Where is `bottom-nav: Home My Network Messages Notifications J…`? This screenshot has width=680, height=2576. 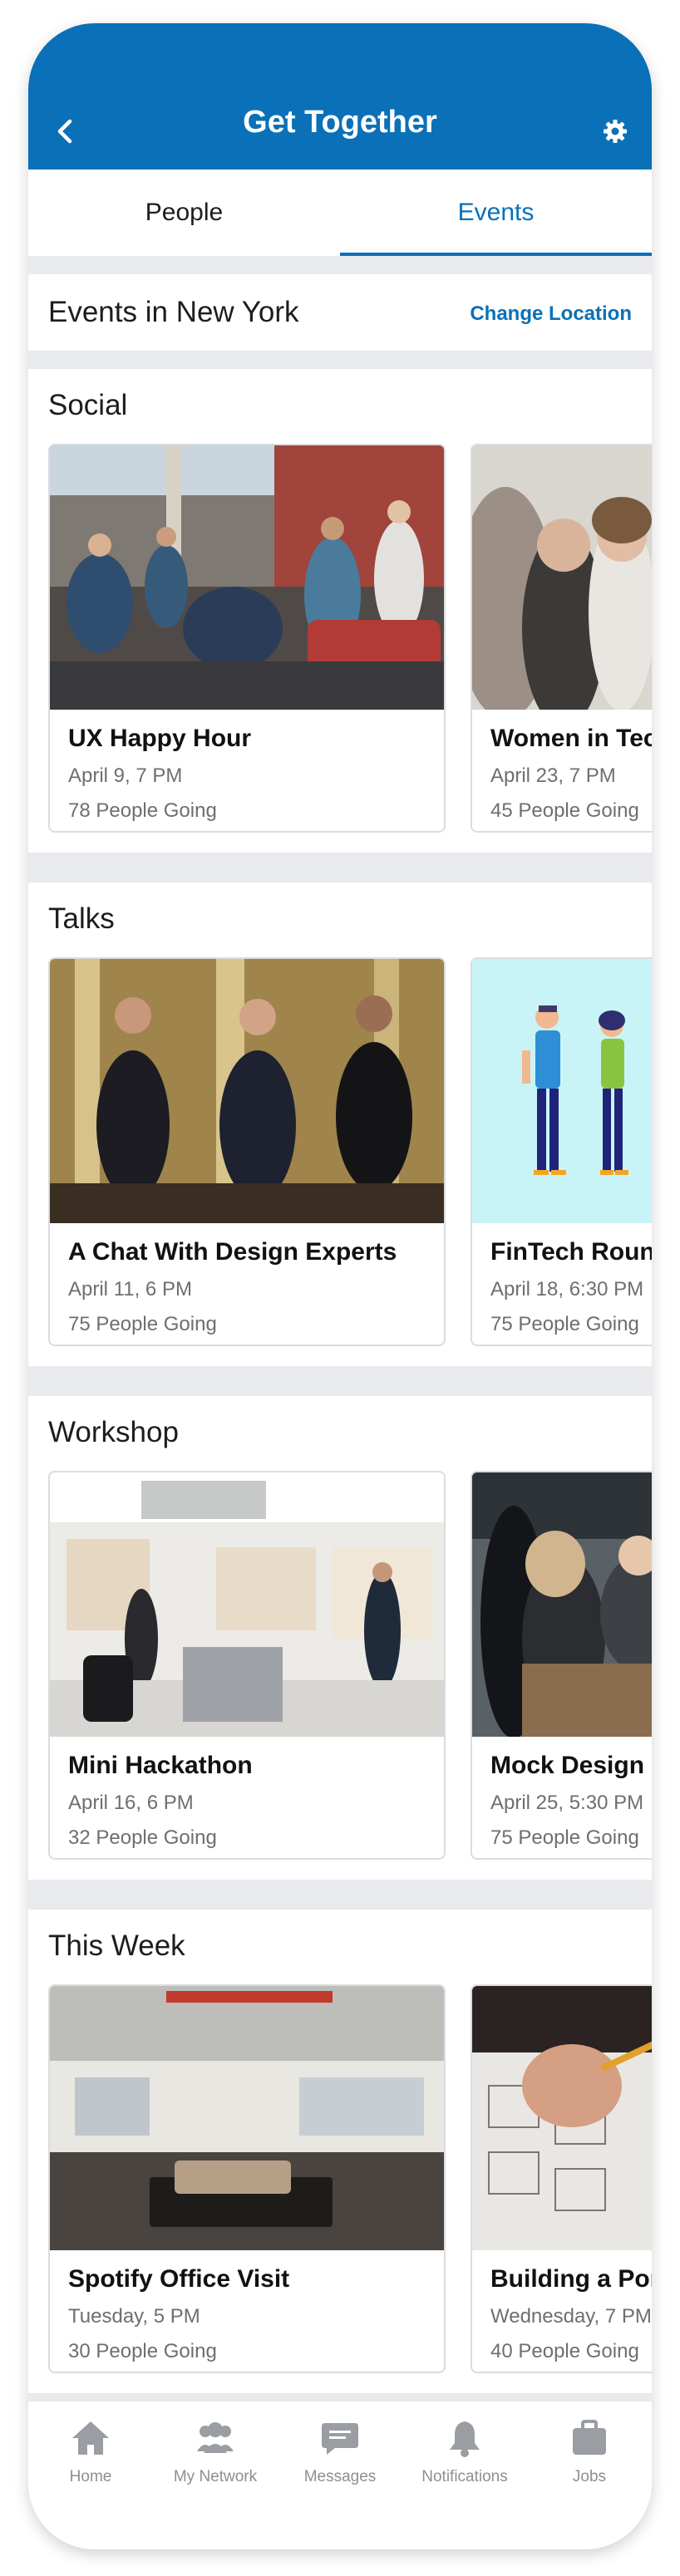
bottom-nav: Home My Network Messages Notifications J… is located at coordinates (340, 2475).